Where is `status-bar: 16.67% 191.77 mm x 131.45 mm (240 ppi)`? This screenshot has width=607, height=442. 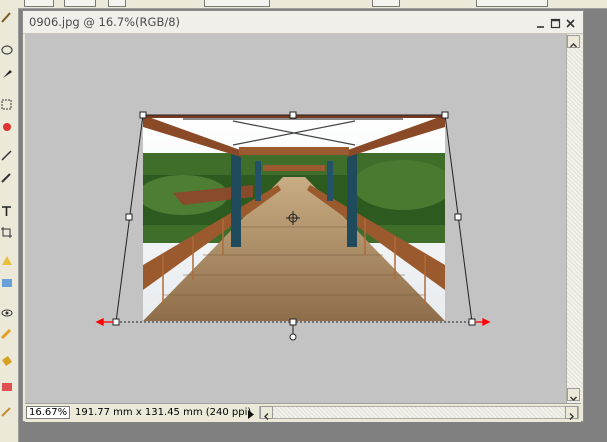
status-bar: 16.67% 191.77 mm x 131.45 mm (240 ppi) is located at coordinates (303, 412).